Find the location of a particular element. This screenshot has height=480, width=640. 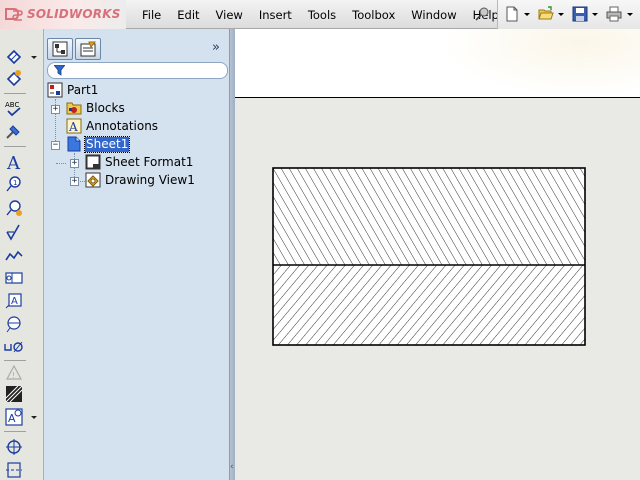

tree-item-drawing-view1: Drawing View1 is located at coordinates (140, 180).